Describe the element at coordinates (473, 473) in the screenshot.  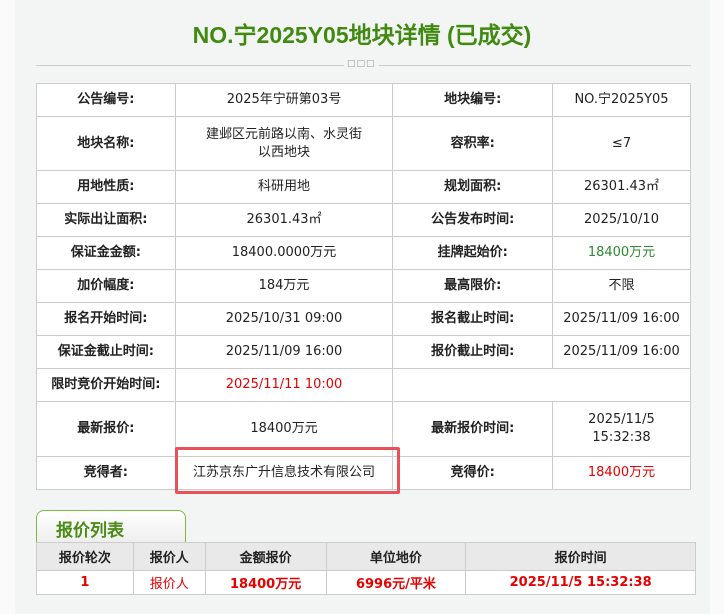
I see `label: 竞得价:` at that location.